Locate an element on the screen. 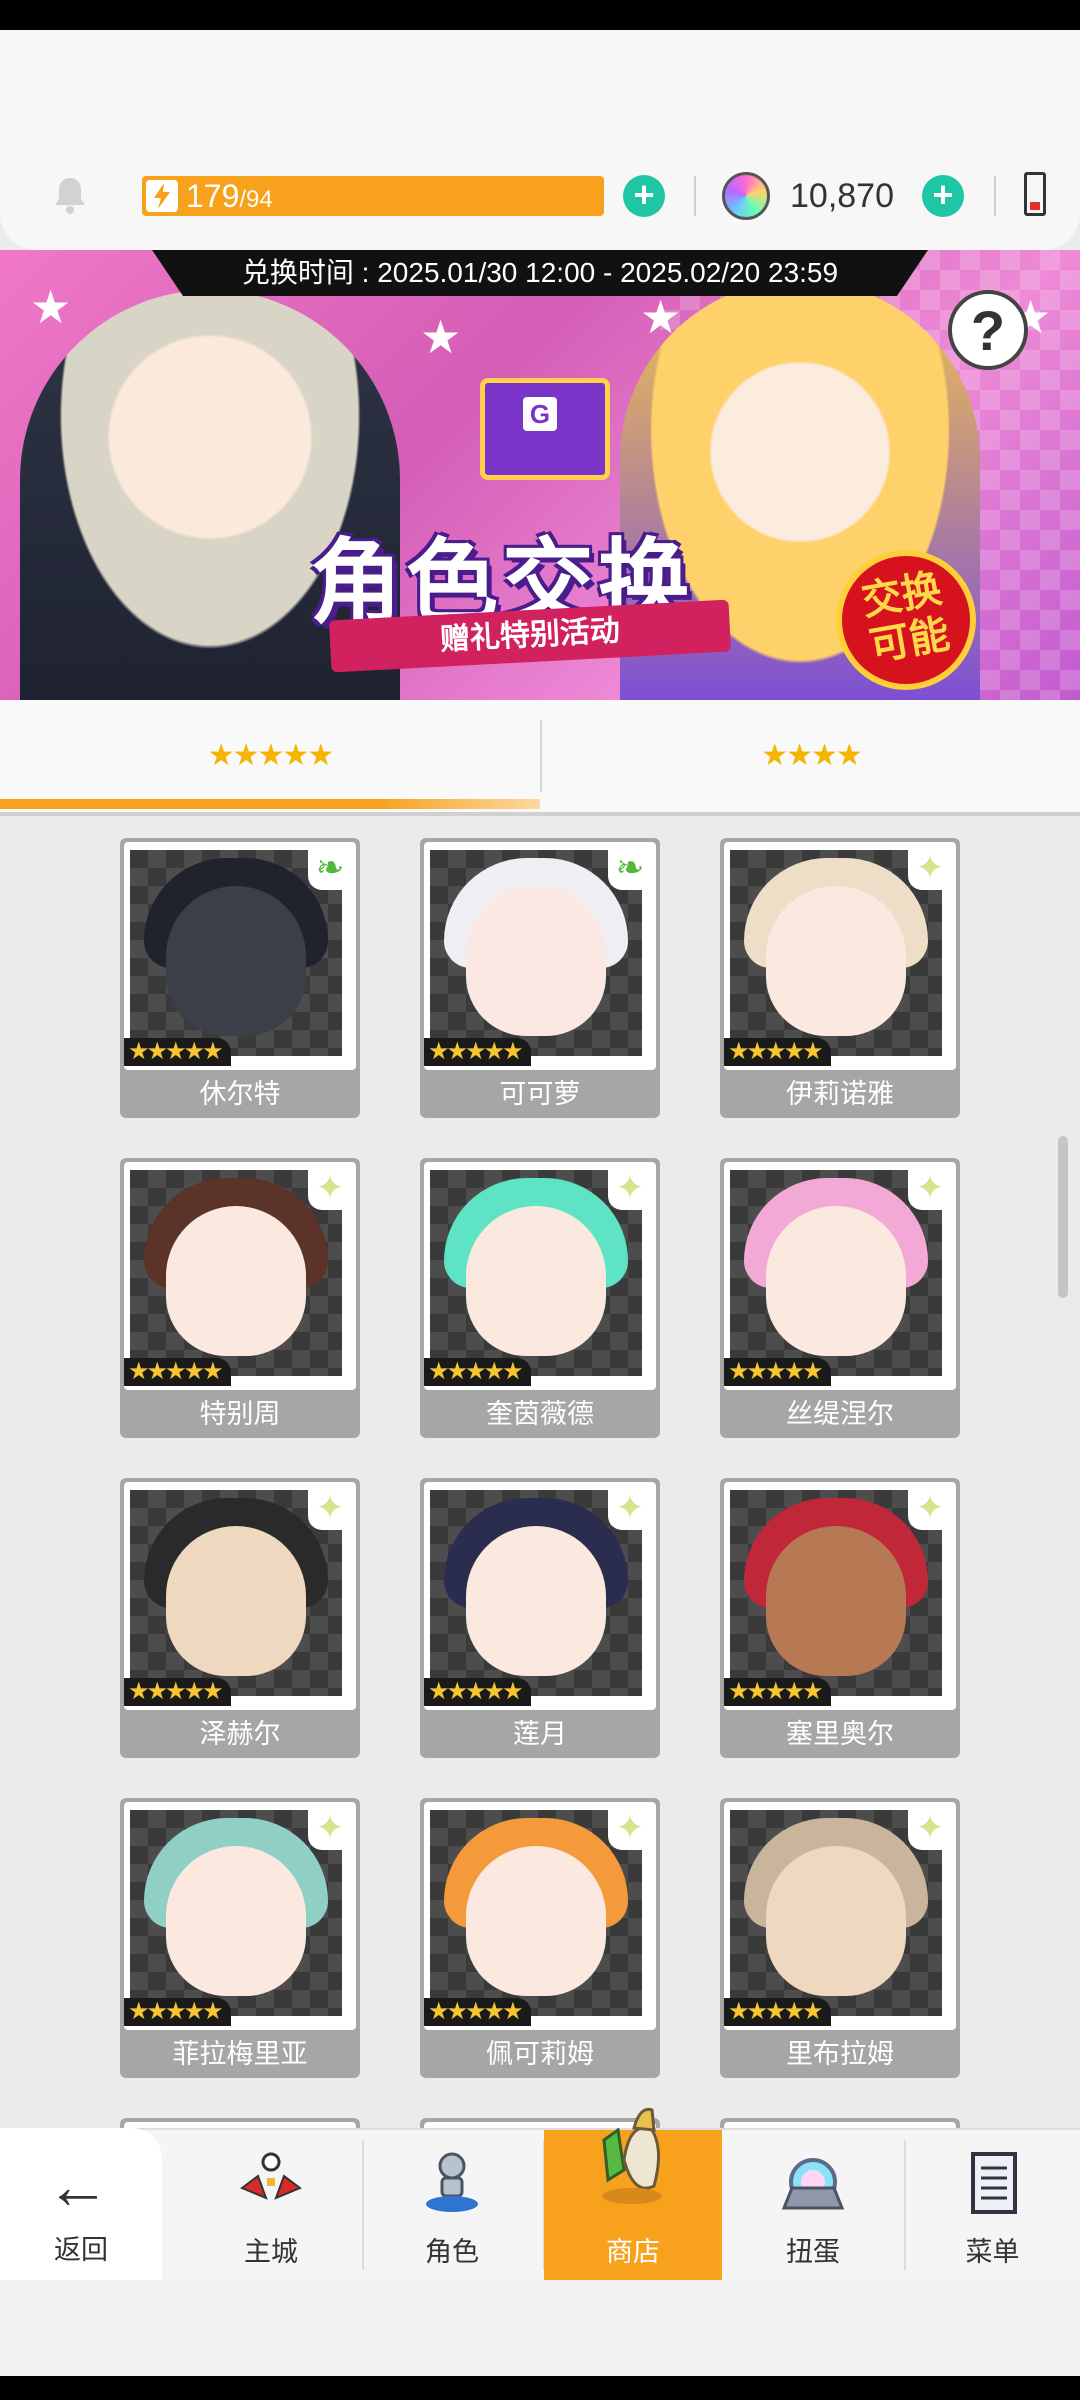  nav-town: 主城 is located at coordinates (271, 2205).